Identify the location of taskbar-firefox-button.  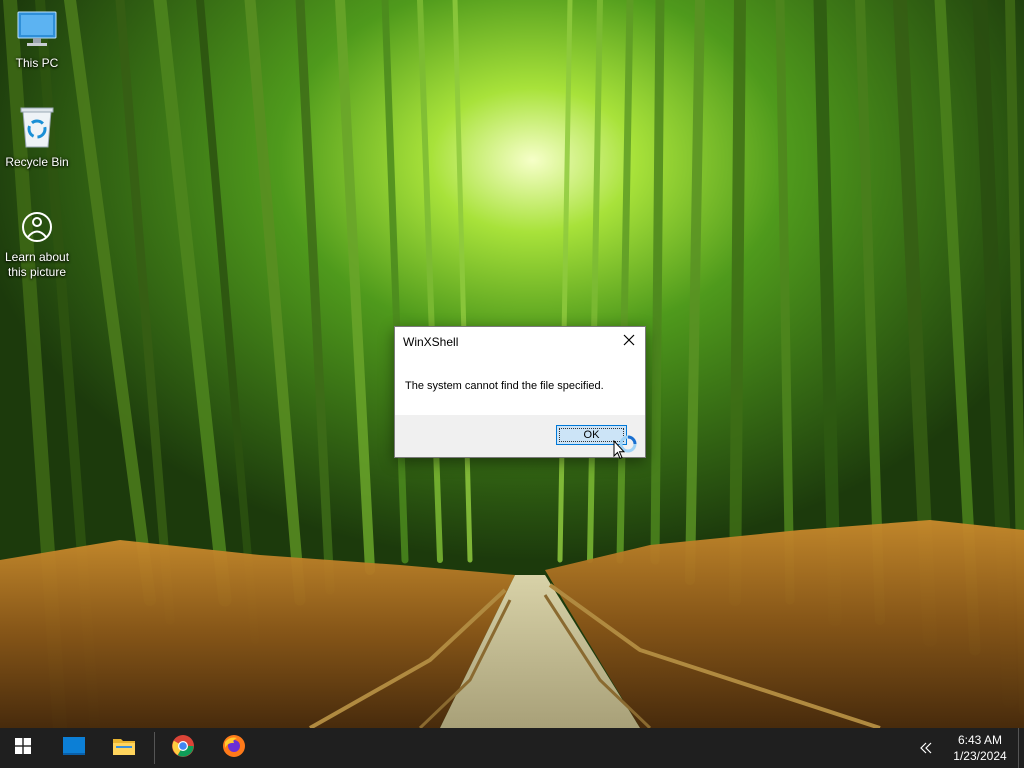
(234, 748).